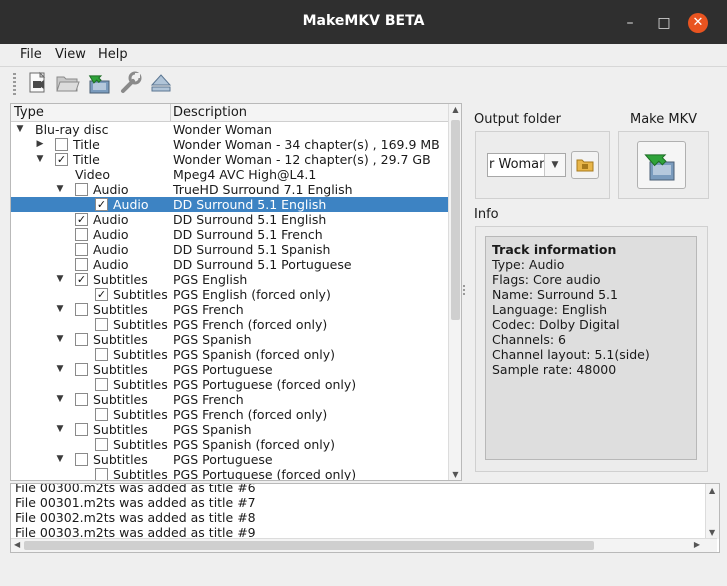  Describe the element at coordinates (302, 159) in the screenshot. I see `tree-row-description: Wonder Woman - 12 chapter(s) , 29.7 GB` at that location.